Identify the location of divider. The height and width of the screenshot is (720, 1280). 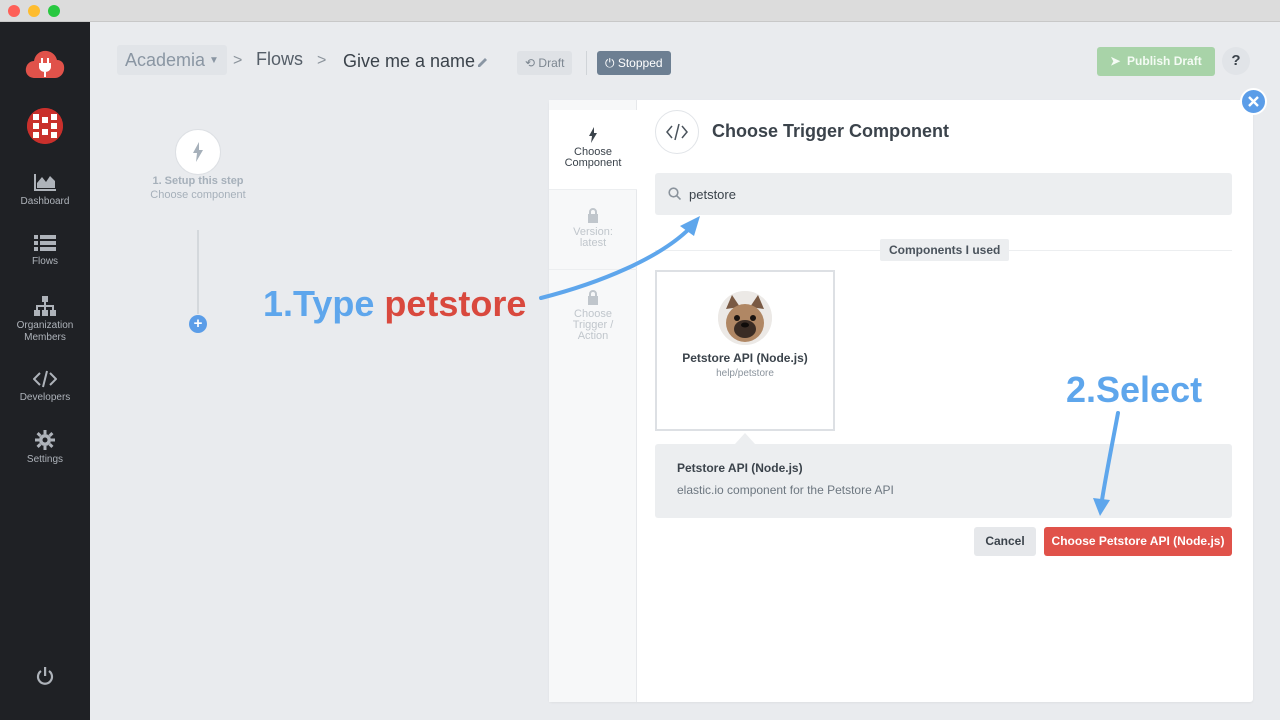
(586, 63).